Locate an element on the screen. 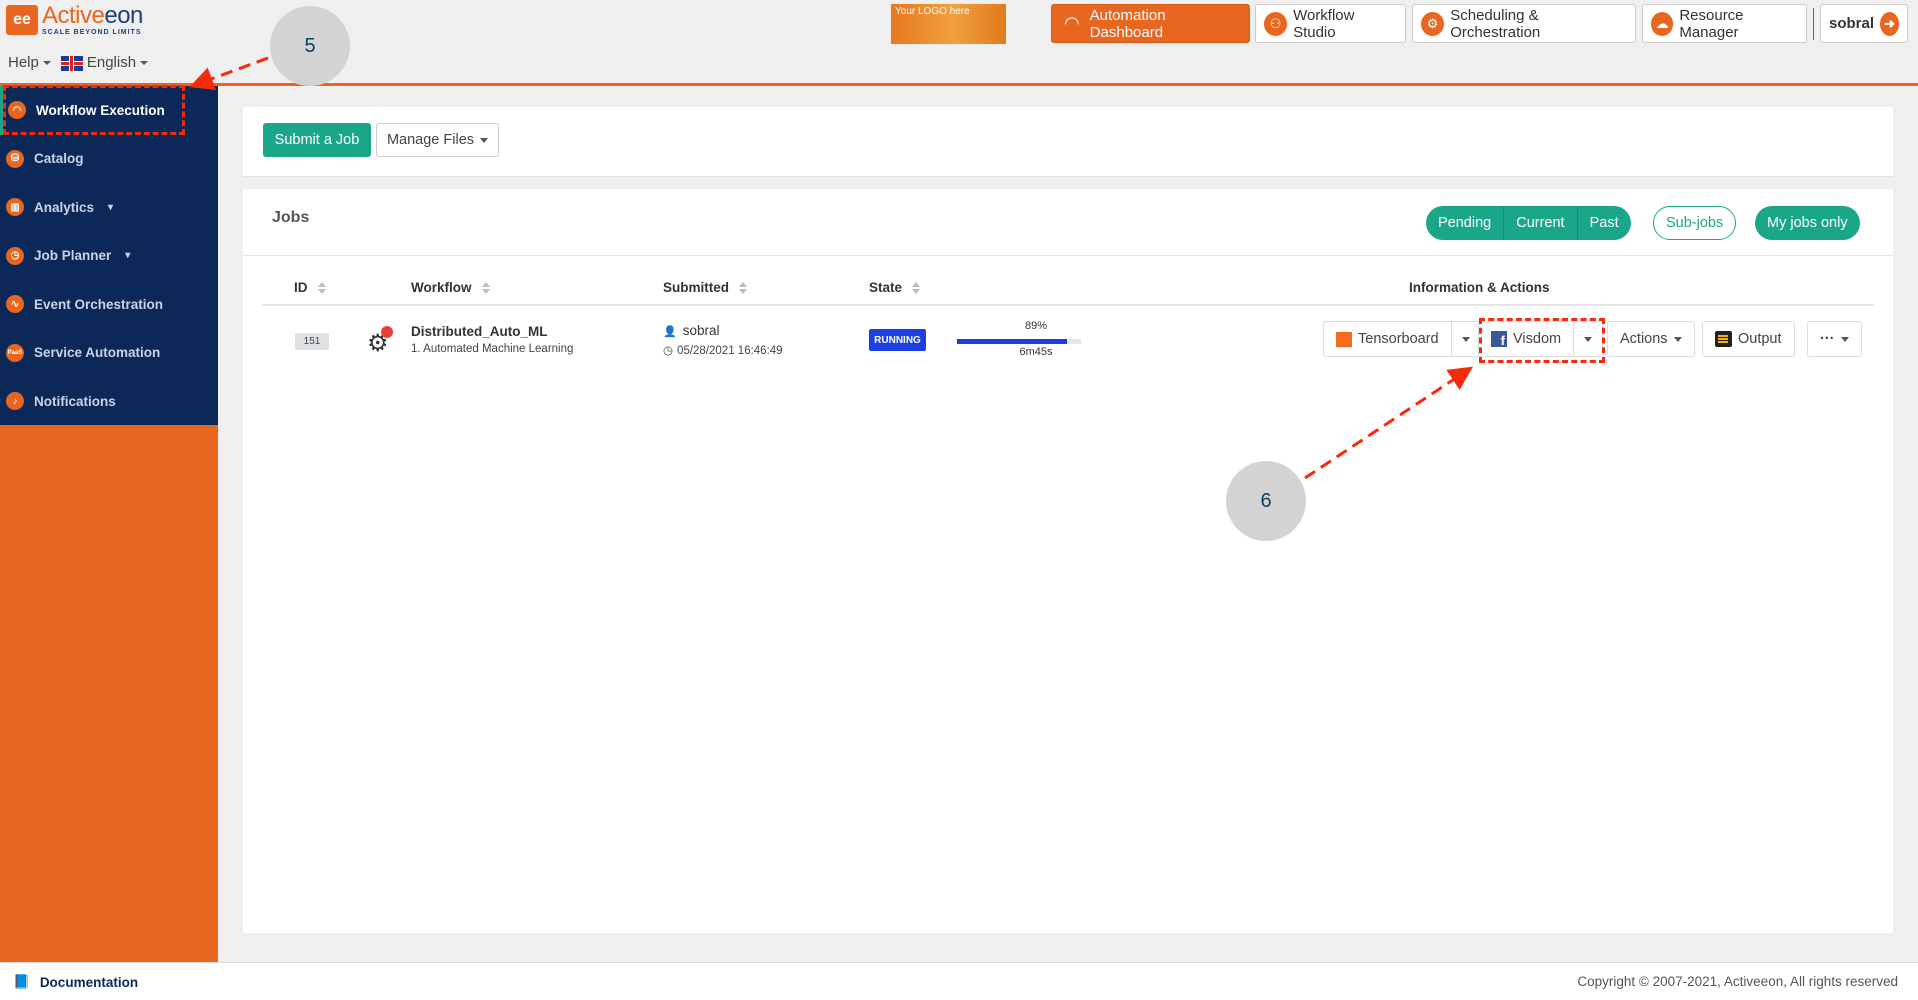 The image size is (1918, 1000). nav-resource-manager: ☁ Resource Manager is located at coordinates (1724, 23).